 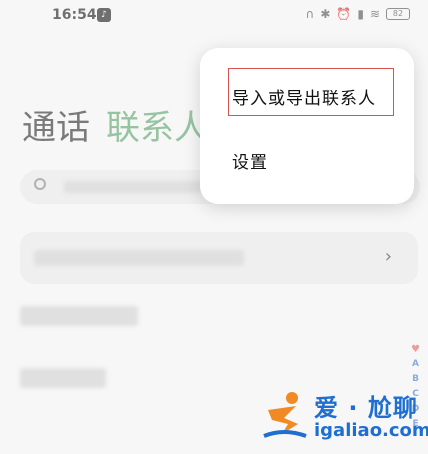 What do you see at coordinates (371, 430) in the screenshot?
I see `watermark-url: igaliao.com` at bounding box center [371, 430].